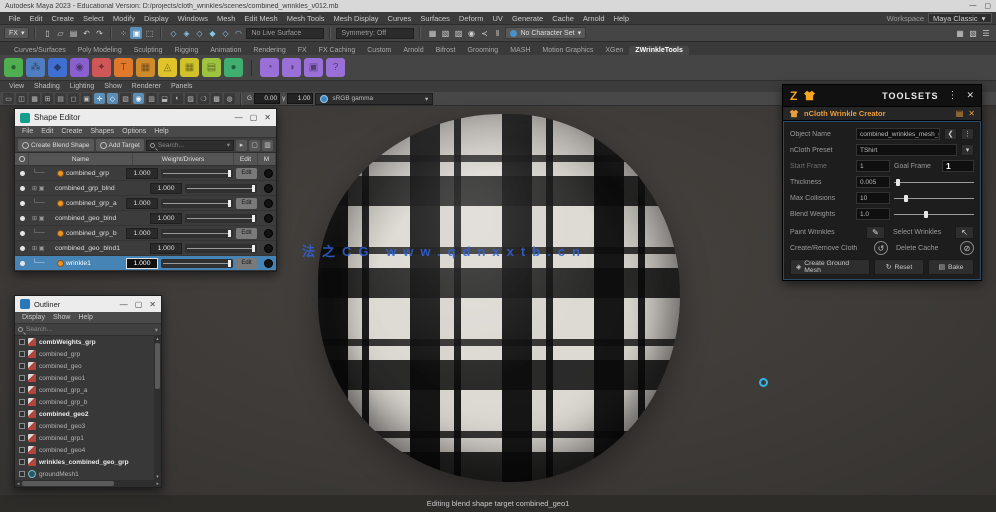 This screenshot has height=512, width=996. What do you see at coordinates (148, 50) in the screenshot?
I see `shelf-tab: Sculpting` at bounding box center [148, 50].